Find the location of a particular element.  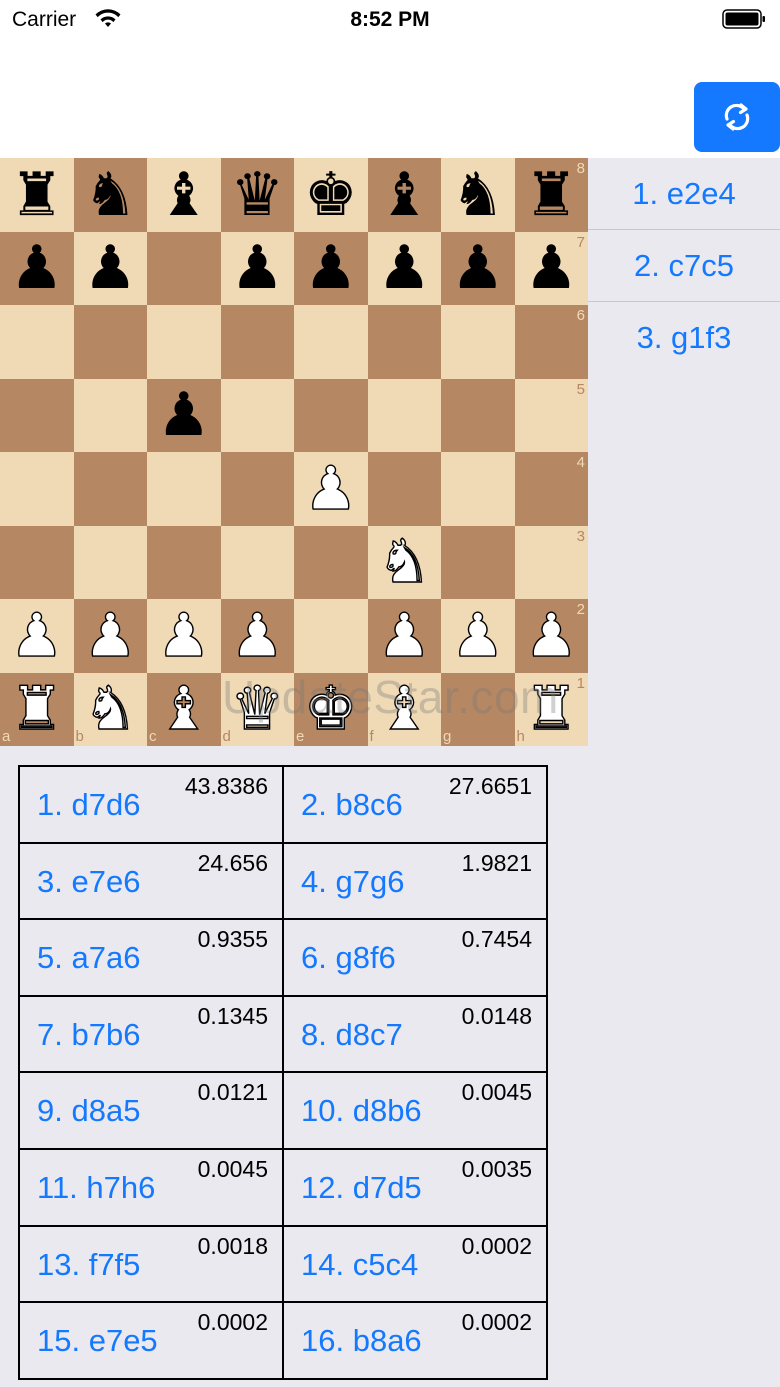

square-h3: 3 is located at coordinates (551, 562).